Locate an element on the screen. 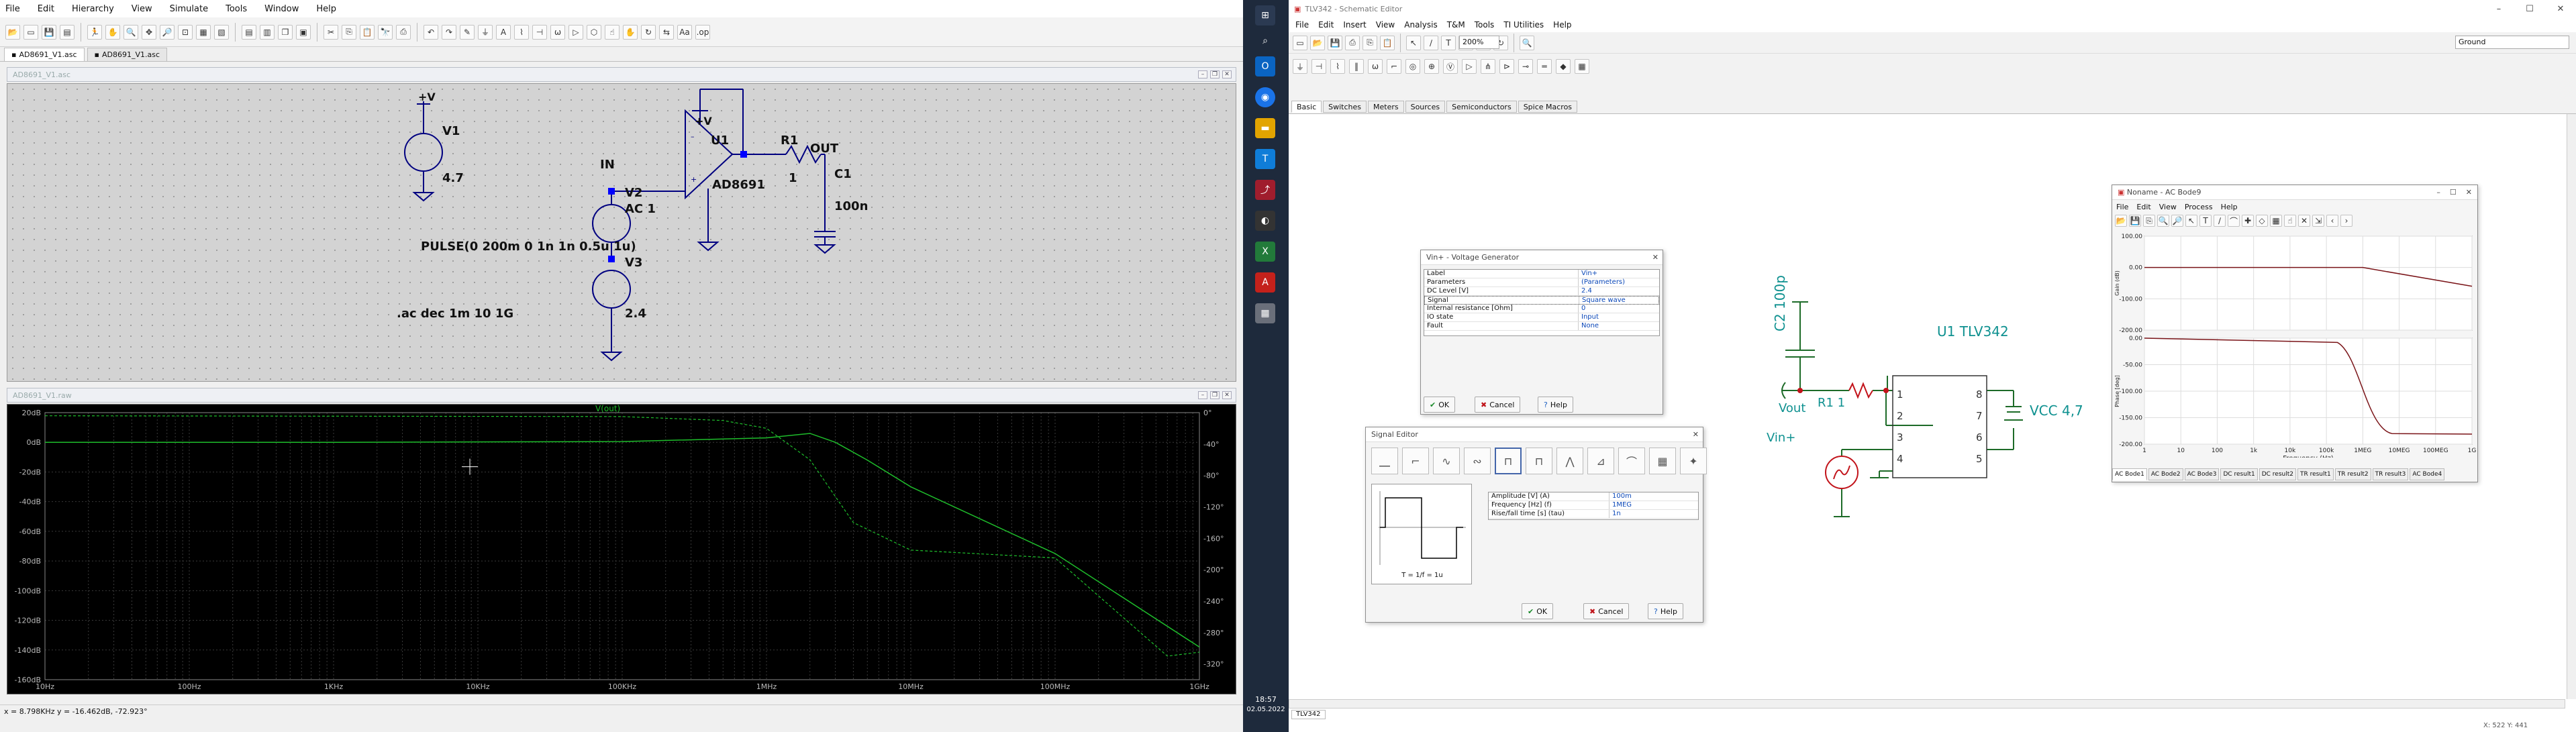 Image resolution: width=2576 pixels, height=732 pixels. voltage-source-icon: ◎ is located at coordinates (1412, 66).